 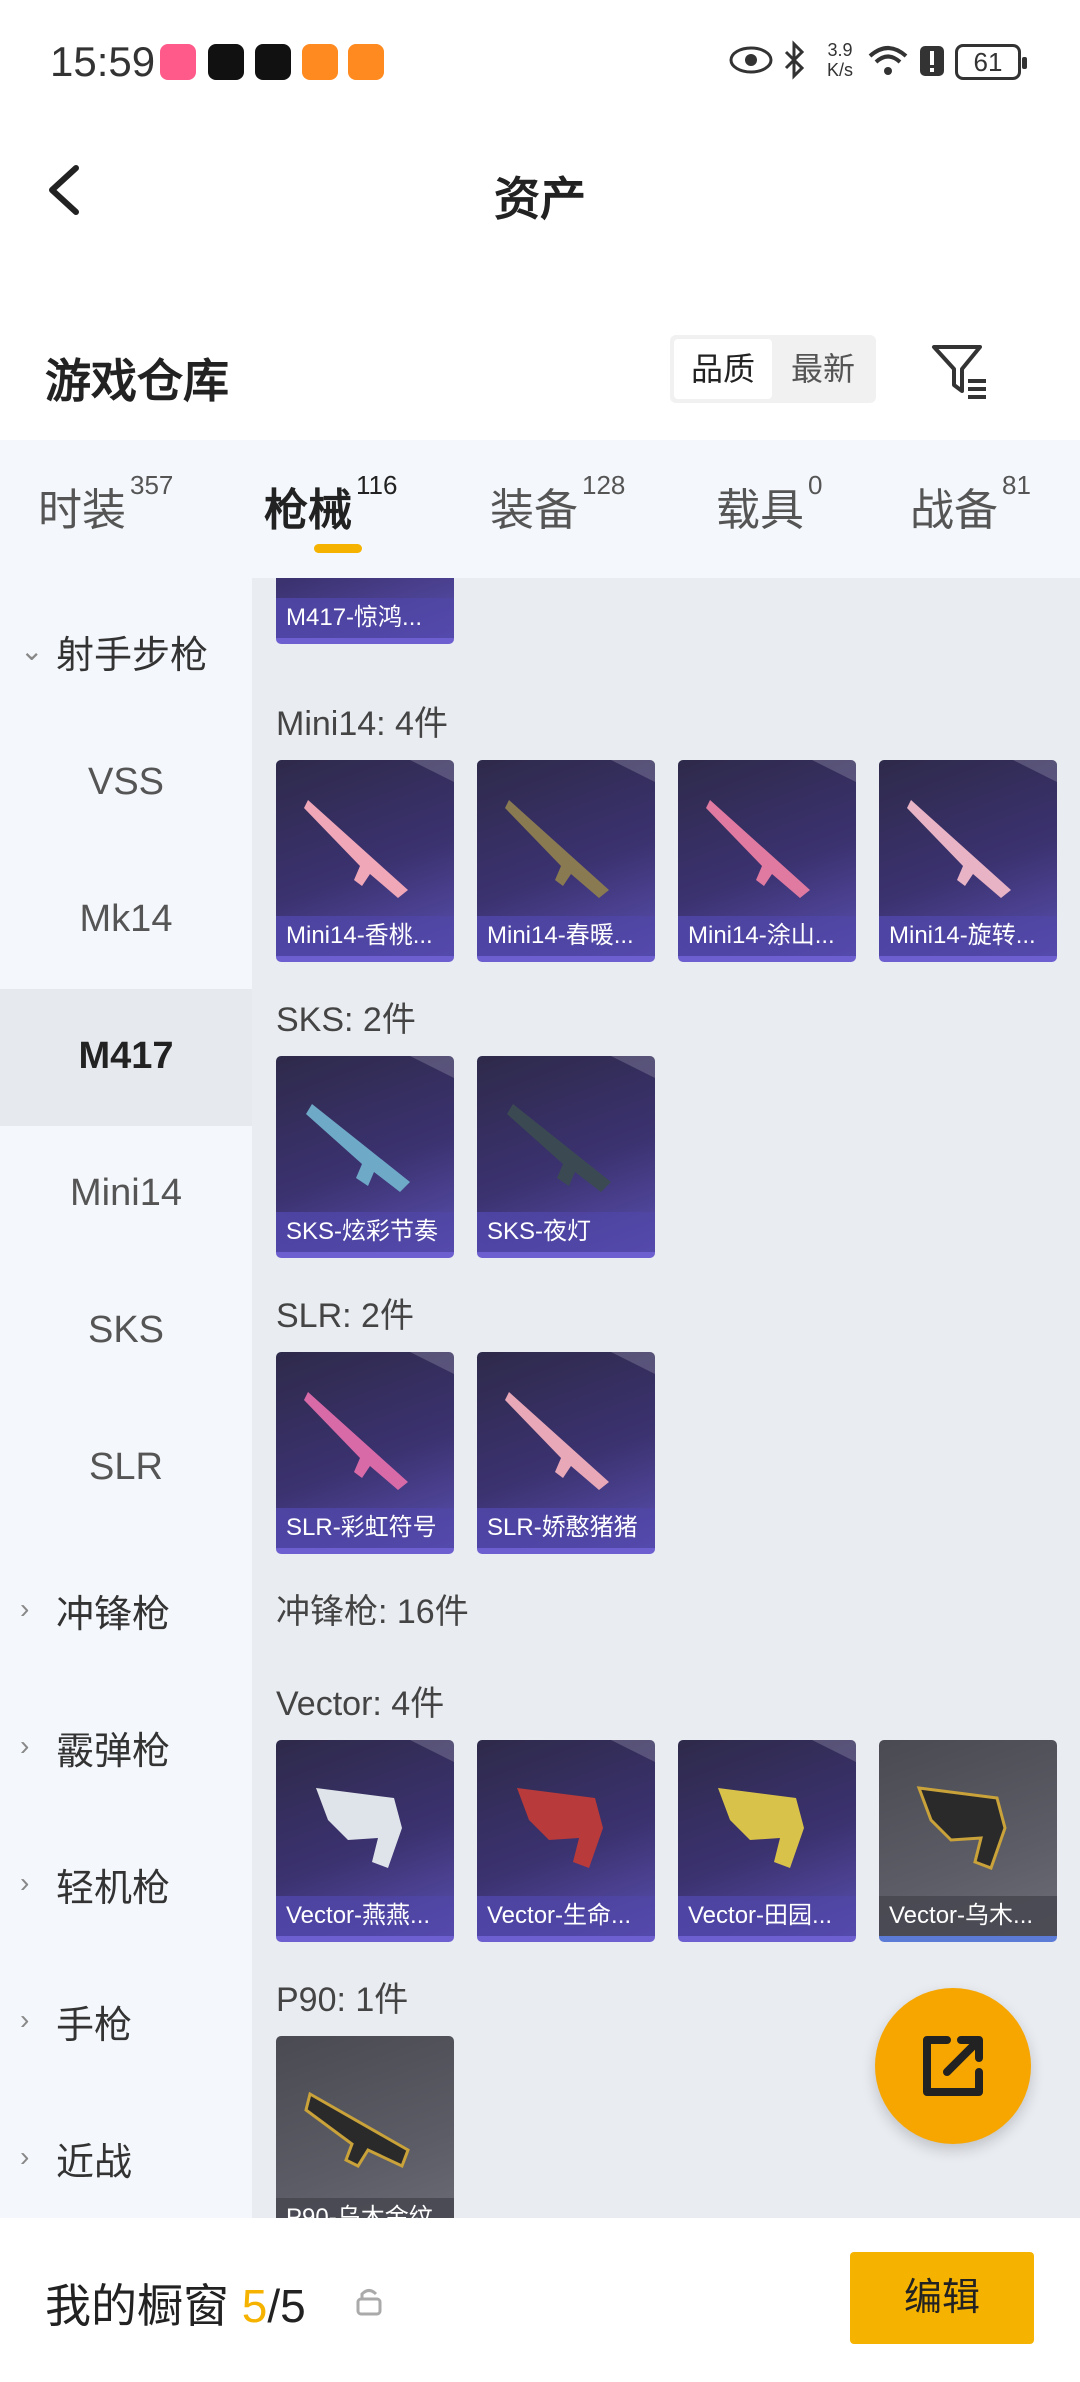 I want to click on tab-fashion: 时装357, so click(x=105, y=504).